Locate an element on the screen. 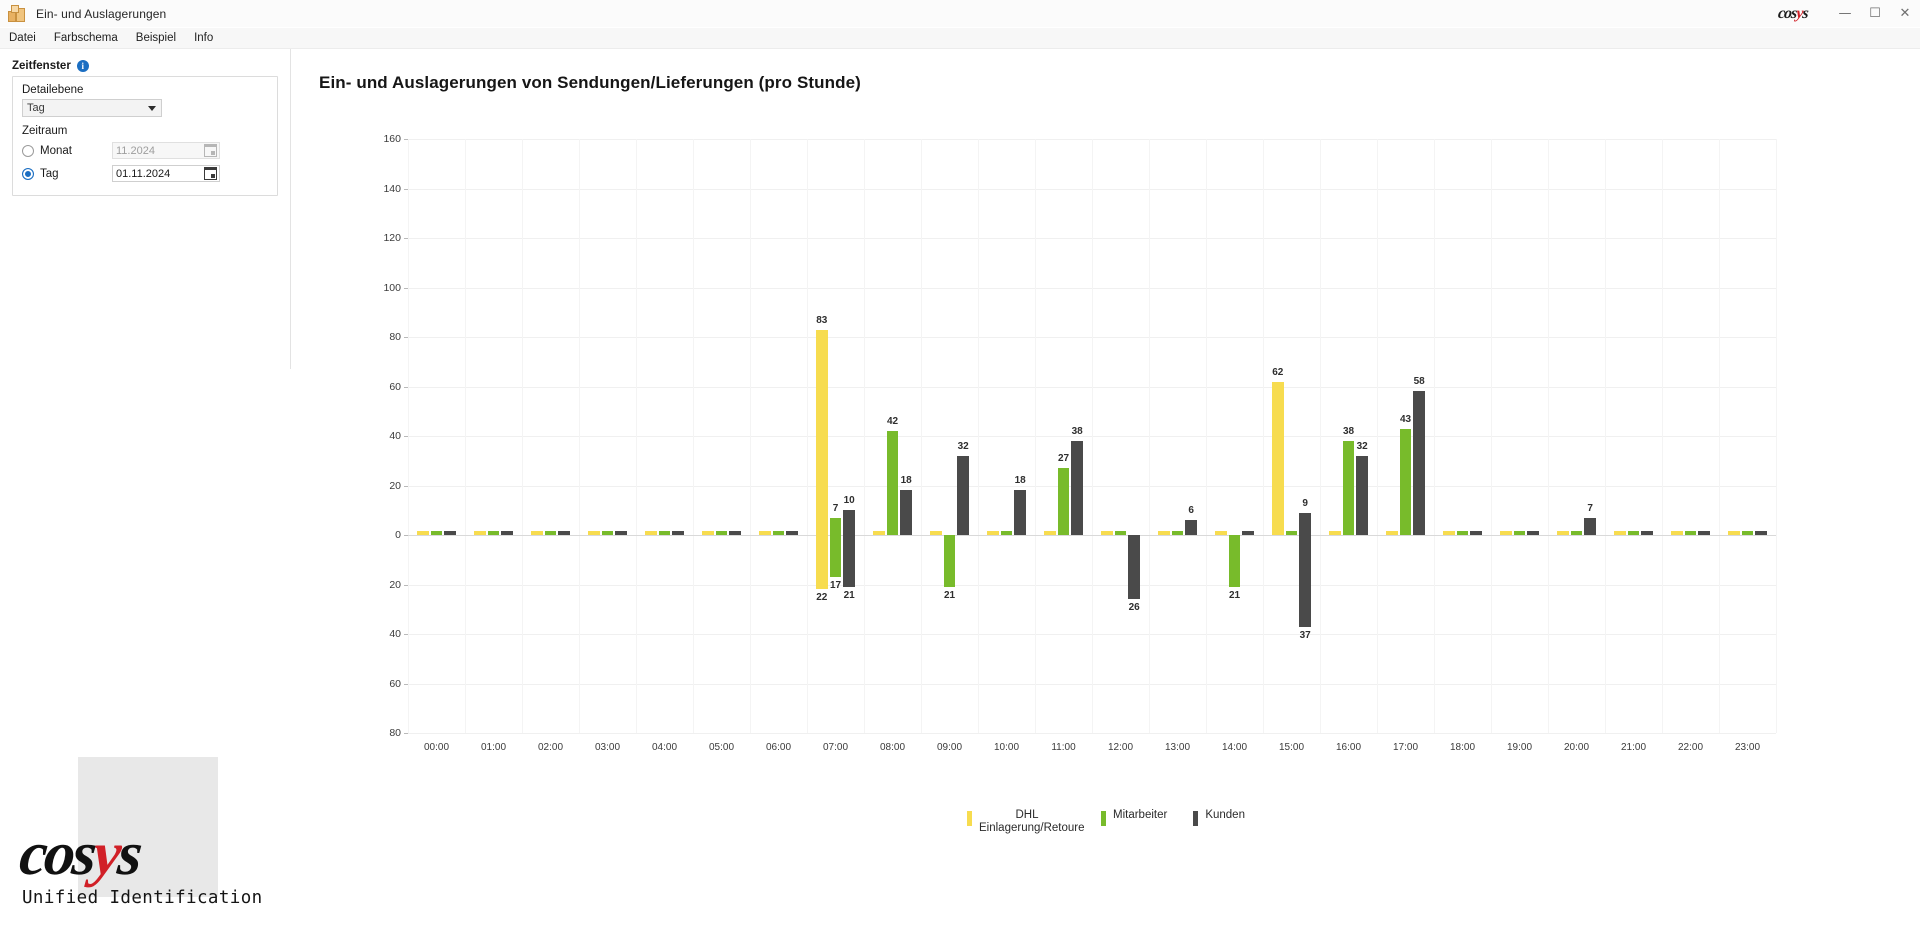 The height and width of the screenshot is (937, 1920). day-input: 01.11.2024 is located at coordinates (166, 173).